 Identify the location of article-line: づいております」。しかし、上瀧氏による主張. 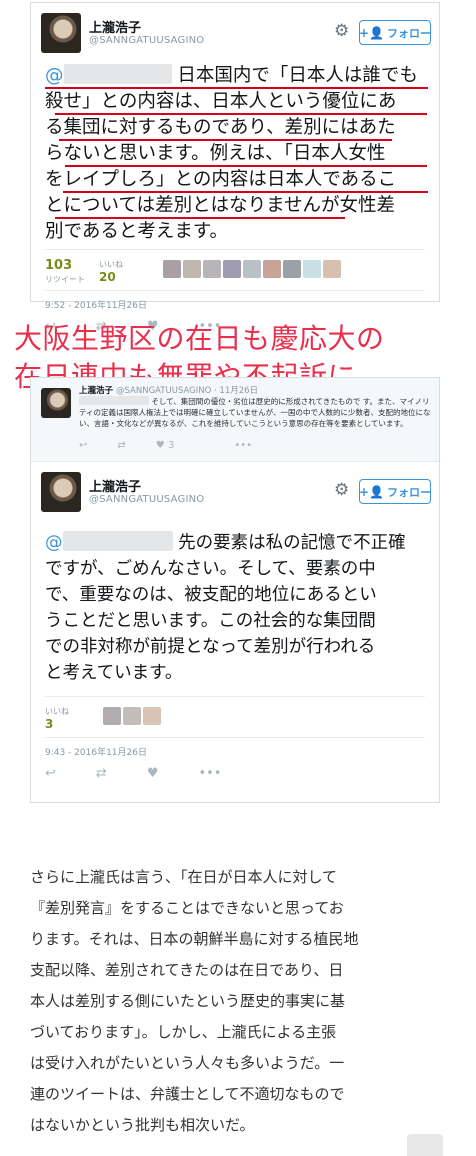
(183, 1032).